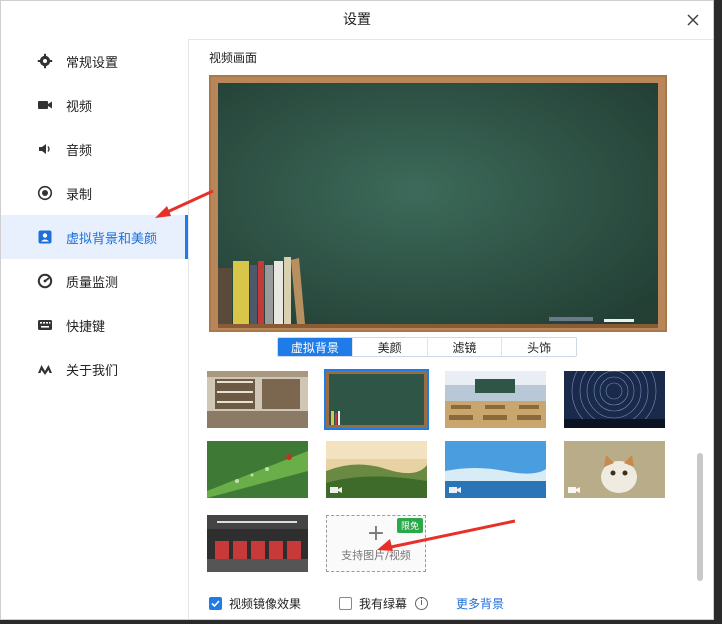 This screenshot has width=722, height=624. What do you see at coordinates (112, 239) in the screenshot?
I see `sidebar-item-label: 虚拟背景和美颜` at bounding box center [112, 239].